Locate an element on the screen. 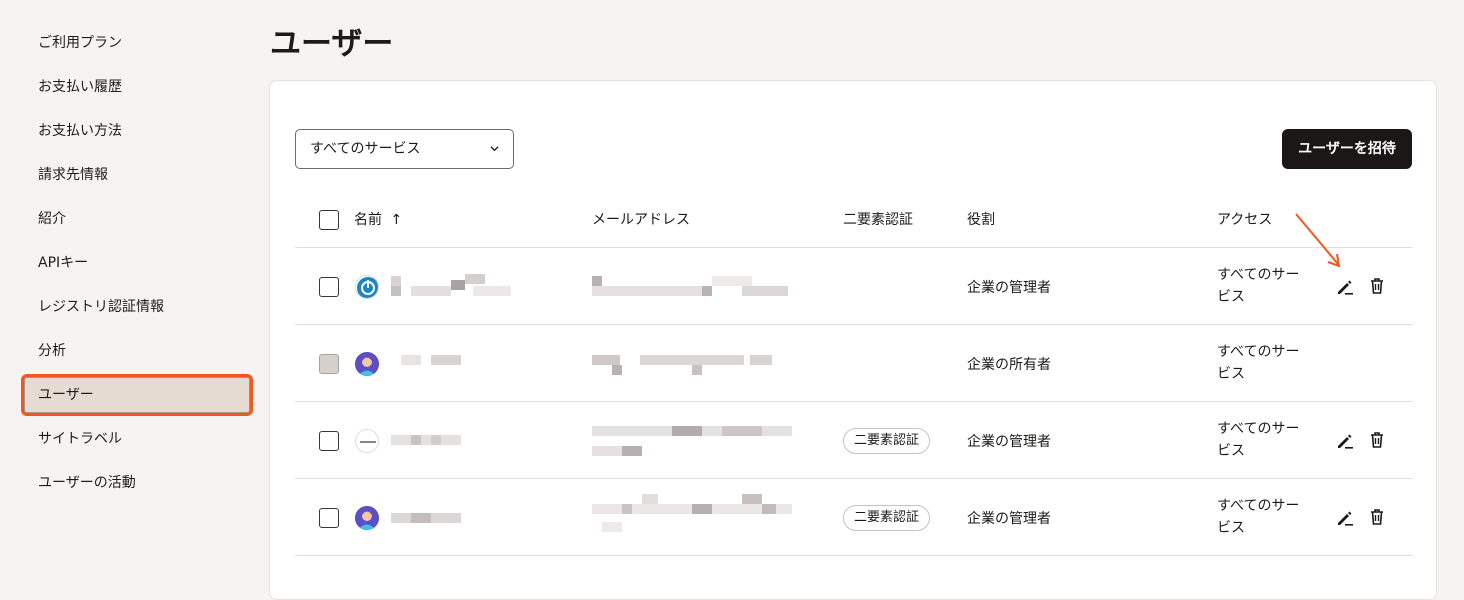 The width and height of the screenshot is (1464, 600). sidebar-item-registry-credentials: レジストリ認証情報 is located at coordinates (137, 307).